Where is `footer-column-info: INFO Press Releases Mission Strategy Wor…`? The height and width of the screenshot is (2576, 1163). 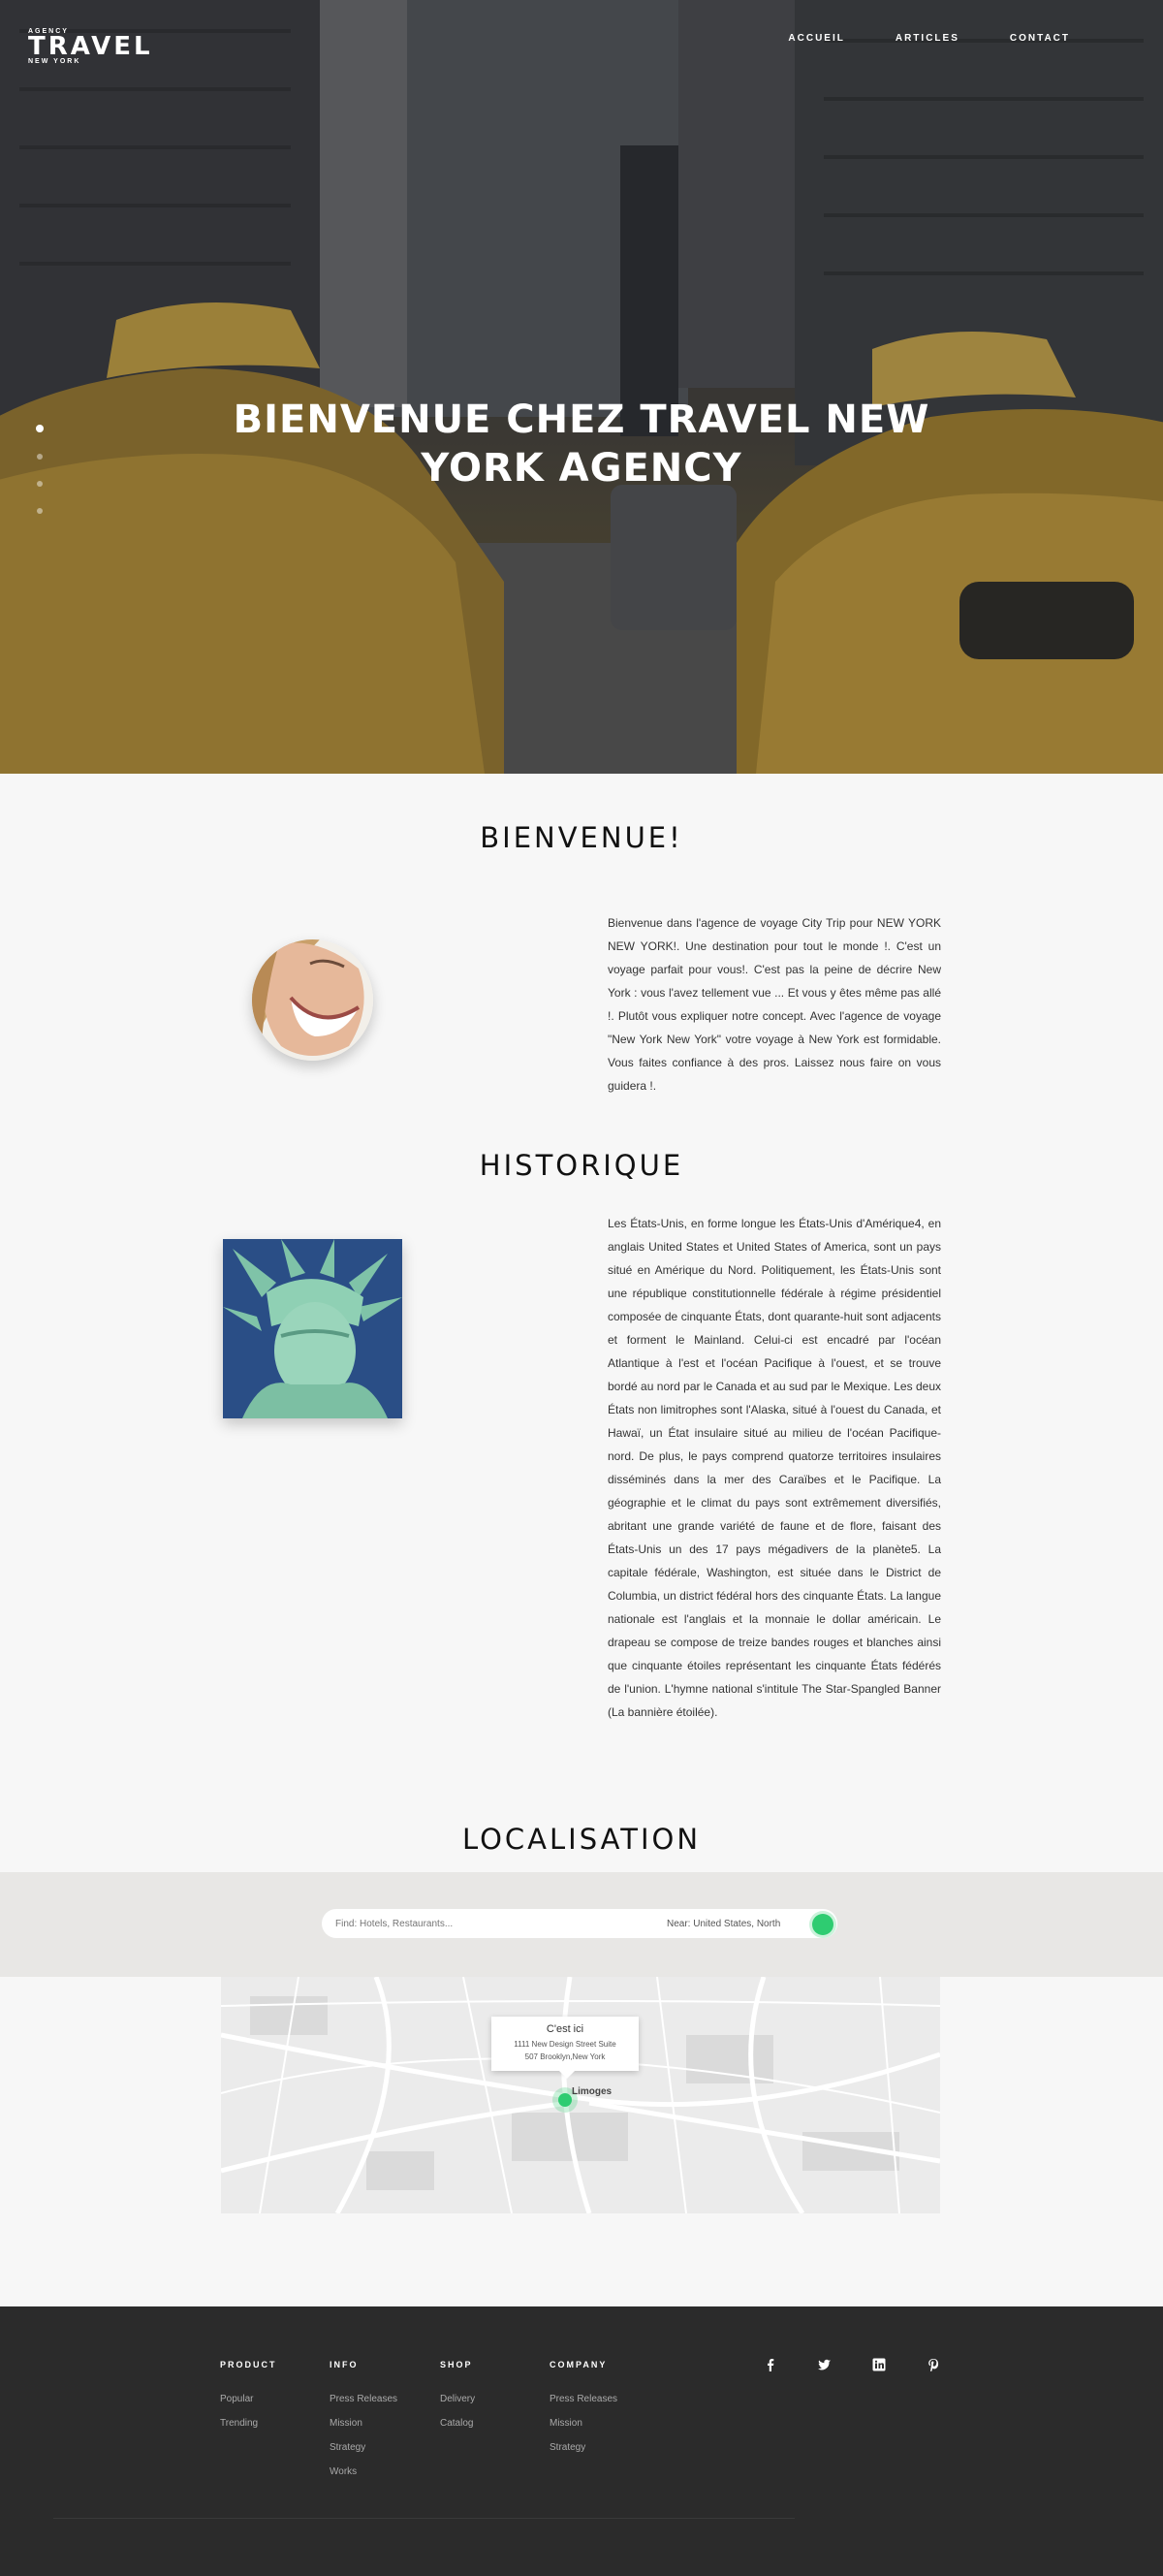 footer-column-info: INFO Press Releases Mission Strategy Wor… is located at coordinates (363, 2422).